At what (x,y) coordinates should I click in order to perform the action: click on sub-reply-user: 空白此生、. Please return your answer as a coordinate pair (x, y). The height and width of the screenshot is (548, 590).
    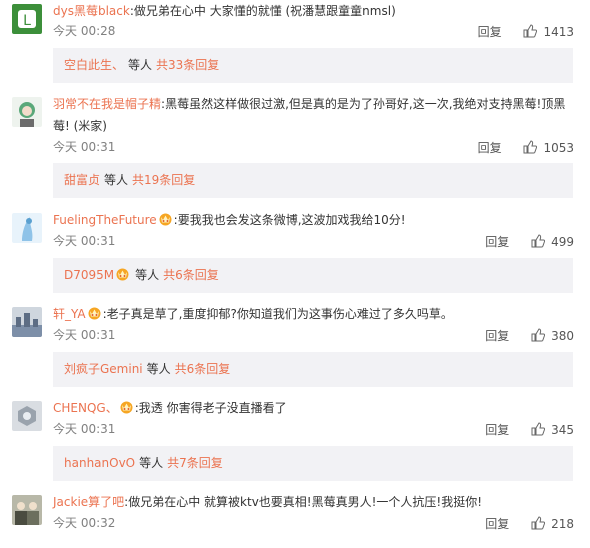
    Looking at the image, I should click on (94, 65).